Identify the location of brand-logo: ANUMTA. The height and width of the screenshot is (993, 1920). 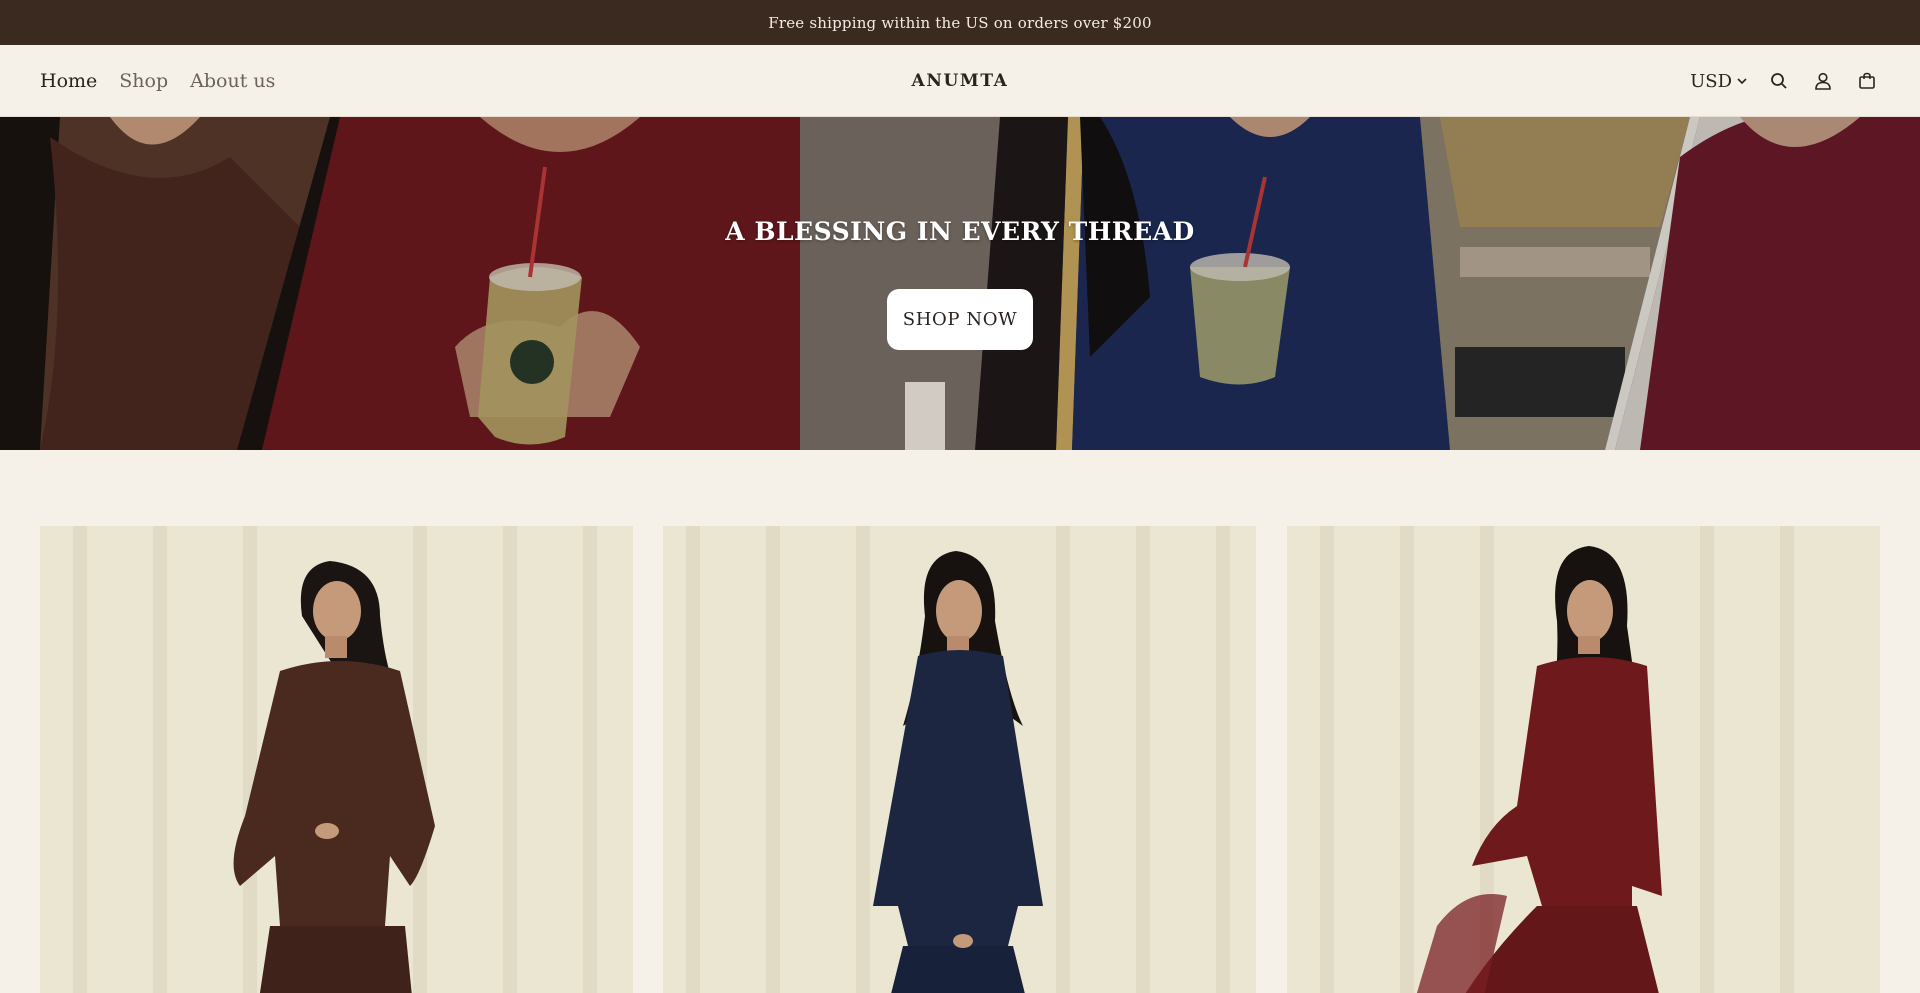
(960, 81).